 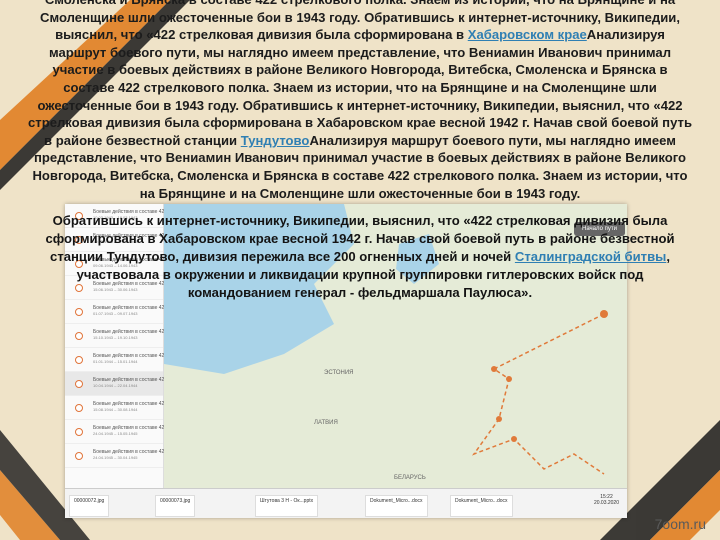 What do you see at coordinates (115, 337) in the screenshot?
I see `route-item-date: 15.10.1943 – 19.10.1943` at bounding box center [115, 337].